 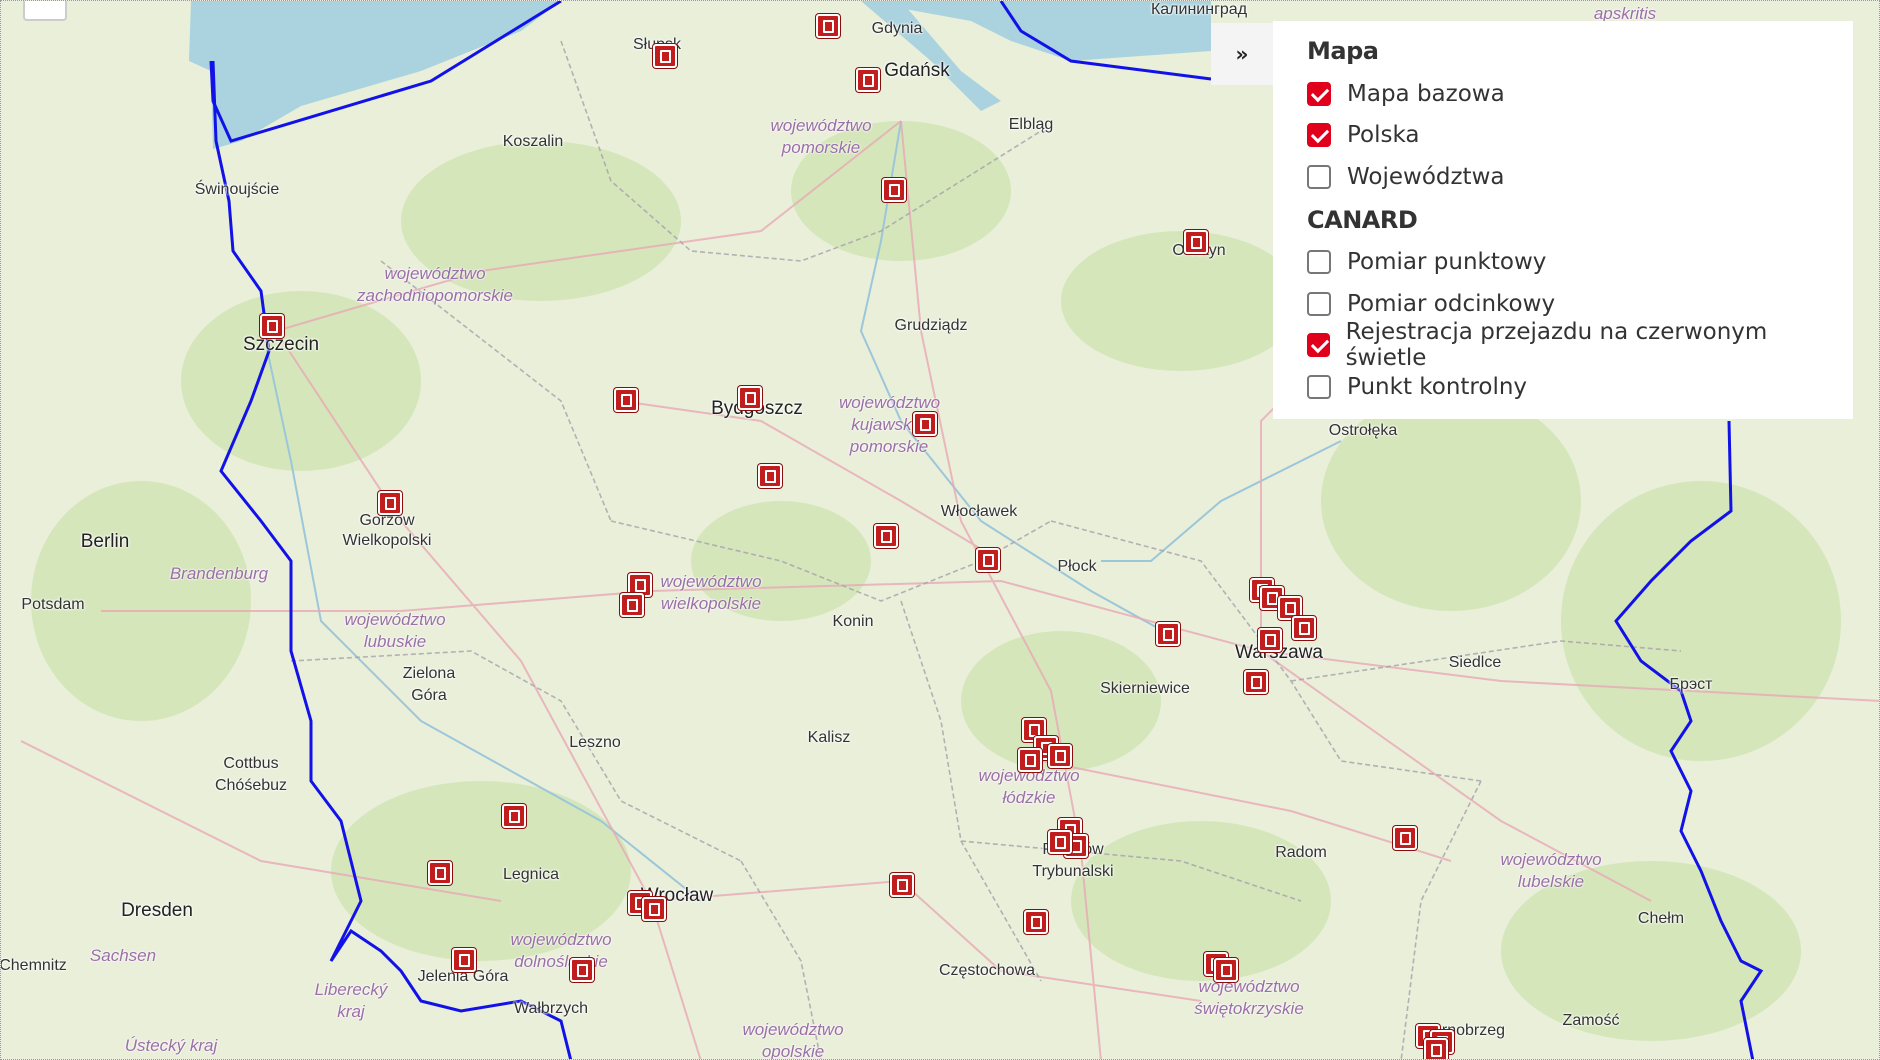 I want to click on city-label: Wałbrzych, so click(x=551, y=1008).